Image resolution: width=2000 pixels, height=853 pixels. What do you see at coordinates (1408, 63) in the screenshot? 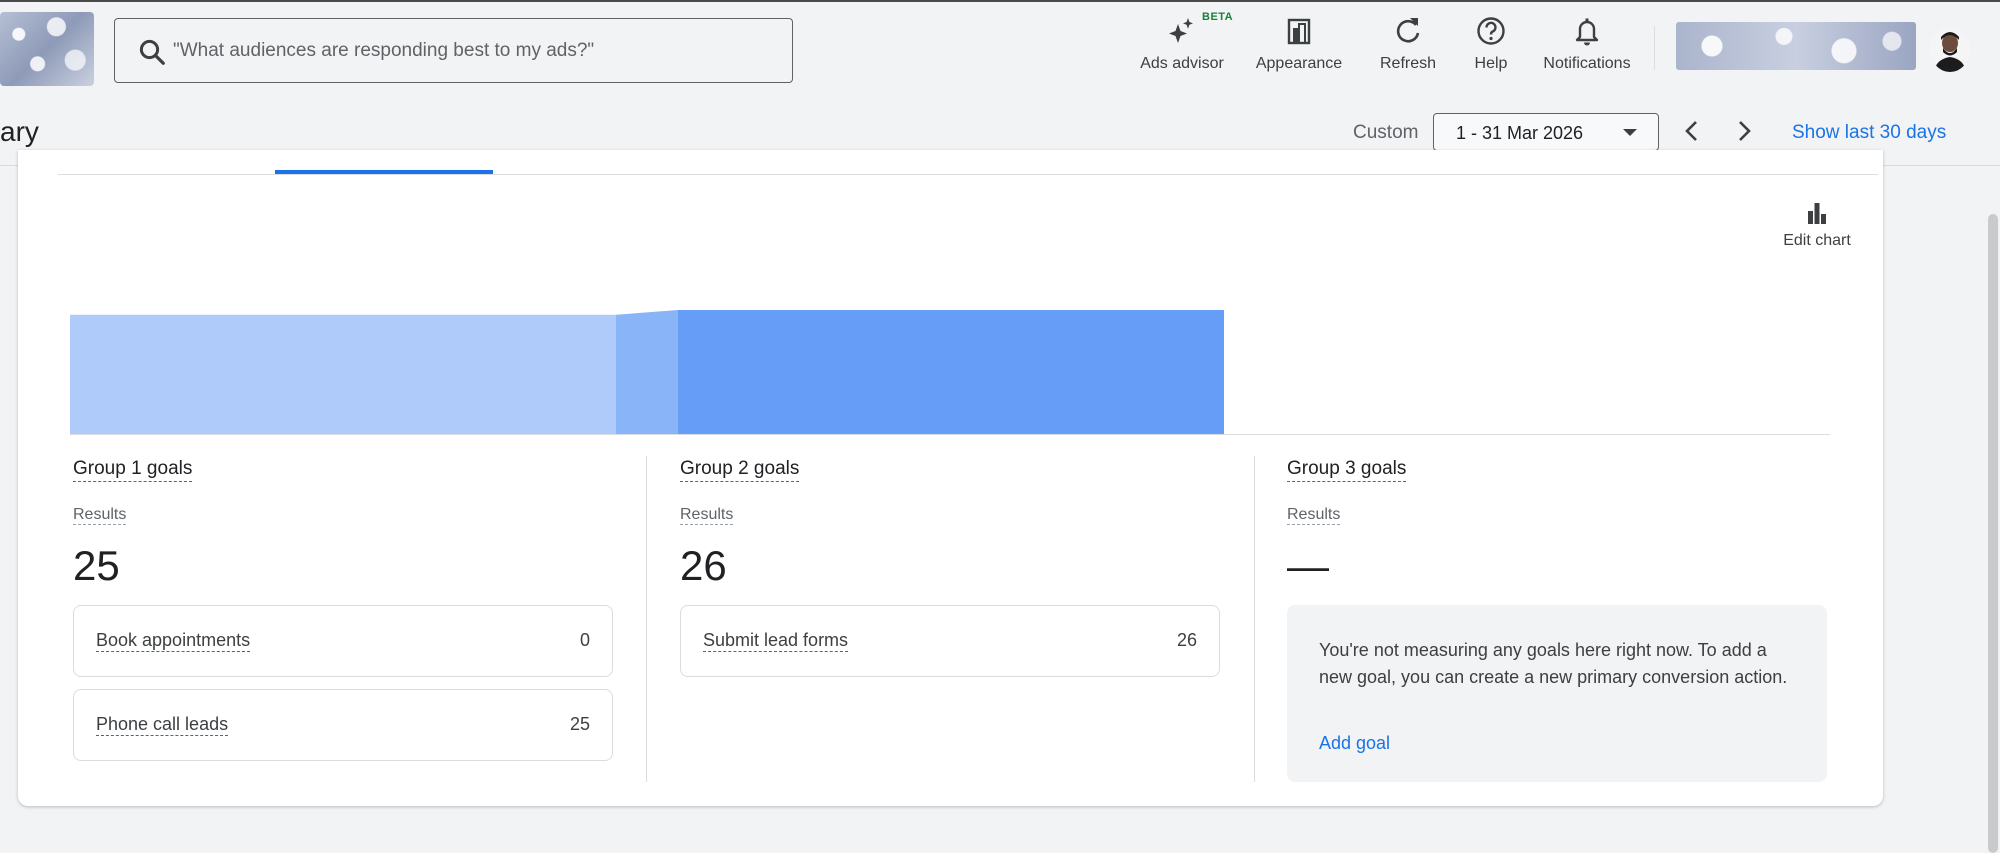
I see `refresh-label: Refresh` at bounding box center [1408, 63].